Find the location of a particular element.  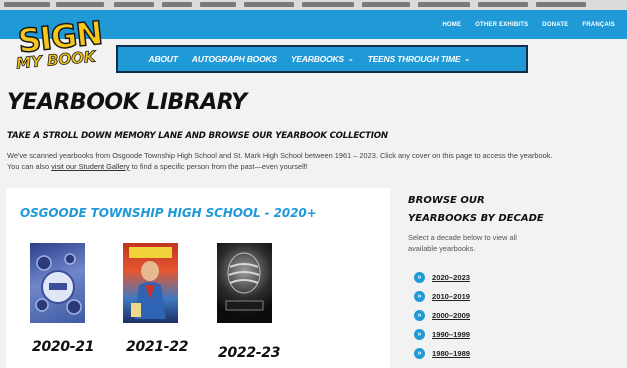

nav-autograph-books: AUTOGRAPH BOOKS is located at coordinates (234, 59).